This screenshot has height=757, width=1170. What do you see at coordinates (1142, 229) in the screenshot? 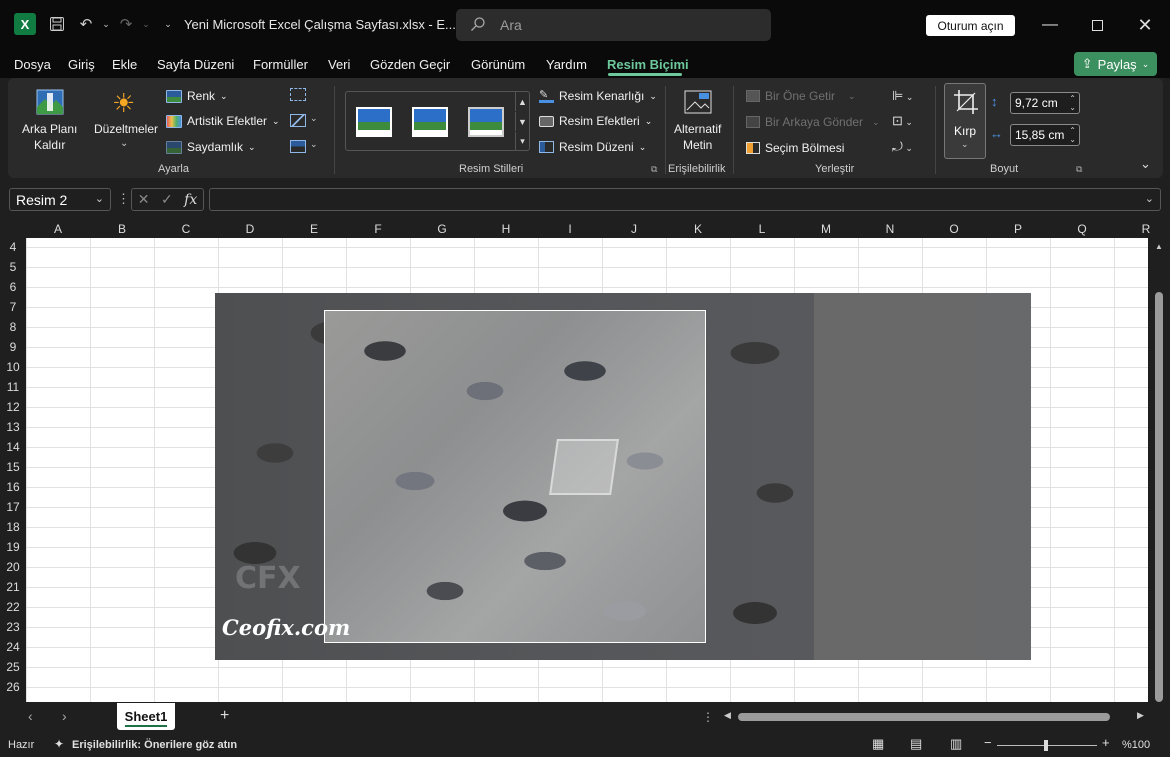
I see `column-header: R` at bounding box center [1142, 229].